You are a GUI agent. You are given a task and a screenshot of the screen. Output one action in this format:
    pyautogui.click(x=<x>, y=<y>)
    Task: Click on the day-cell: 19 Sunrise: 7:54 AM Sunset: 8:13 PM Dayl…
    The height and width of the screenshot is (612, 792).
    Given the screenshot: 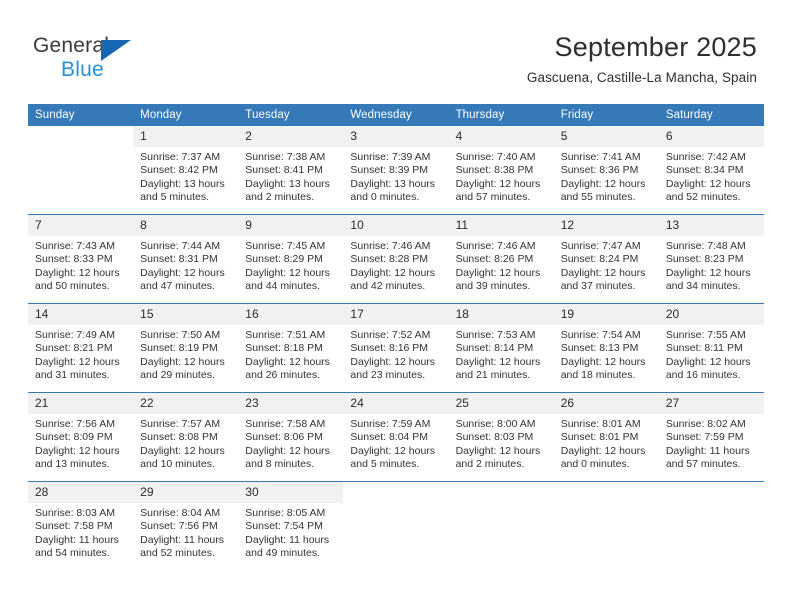 What is the action you would take?
    pyautogui.click(x=606, y=348)
    